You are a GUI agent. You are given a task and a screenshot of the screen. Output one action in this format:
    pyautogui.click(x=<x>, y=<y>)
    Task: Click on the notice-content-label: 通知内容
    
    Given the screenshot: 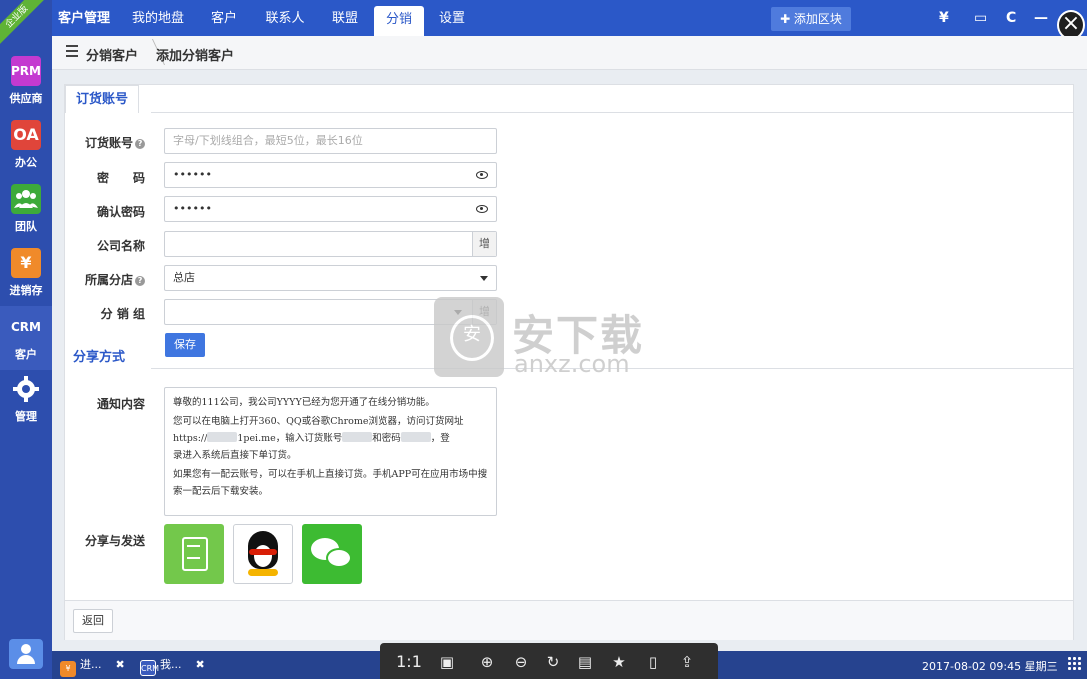 What is the action you would take?
    pyautogui.click(x=120, y=404)
    